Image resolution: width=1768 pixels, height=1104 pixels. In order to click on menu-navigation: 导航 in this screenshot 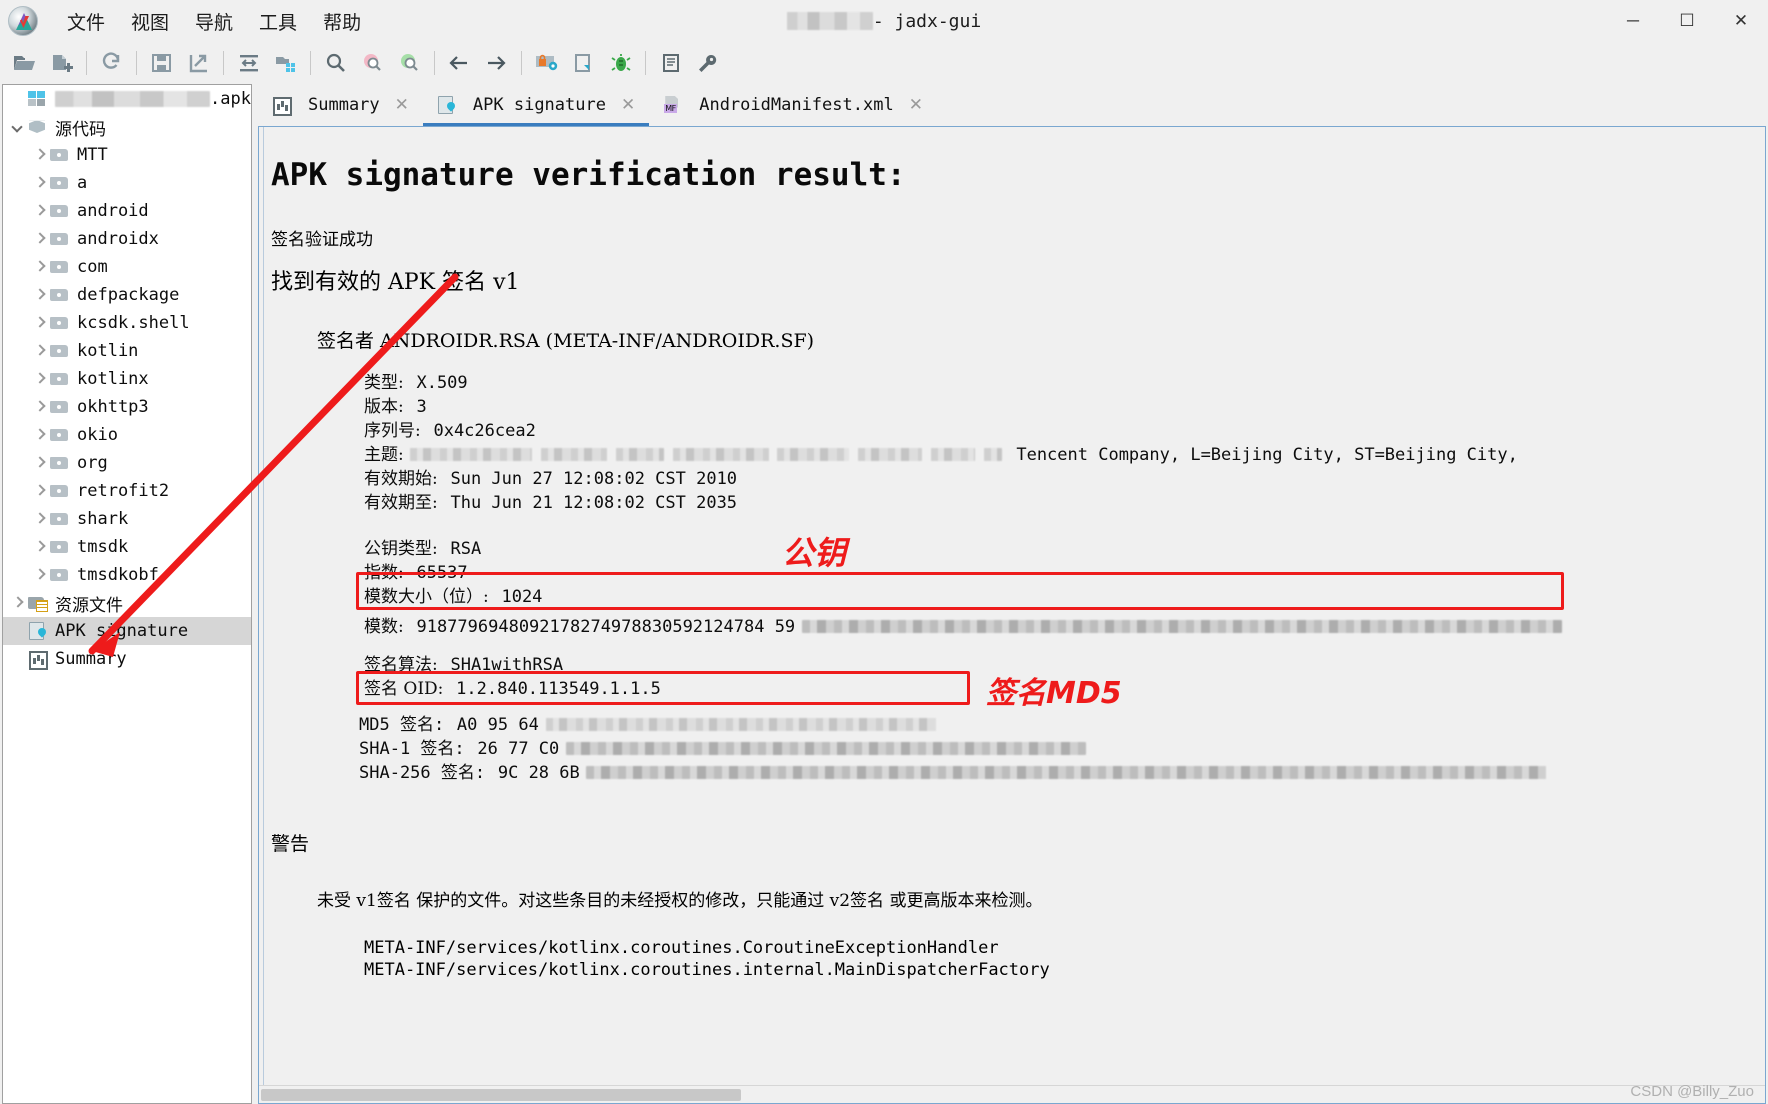, I will do `click(214, 21)`.